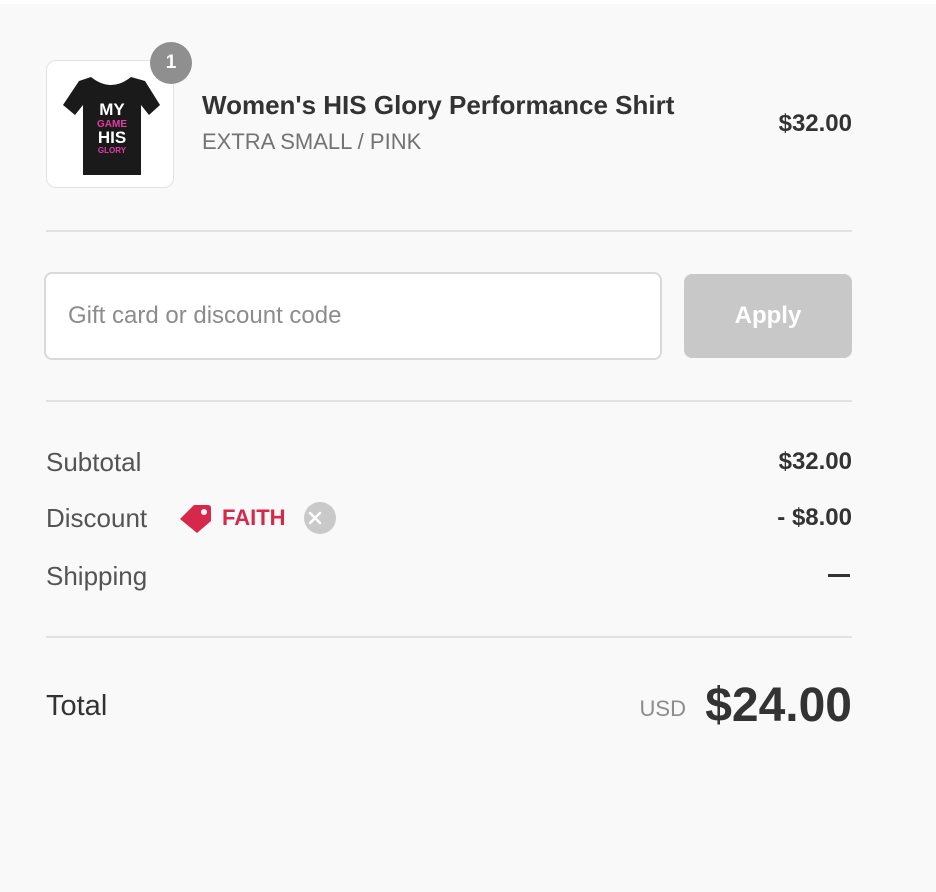 The image size is (936, 892). What do you see at coordinates (815, 123) in the screenshot?
I see `product-price: $32.00` at bounding box center [815, 123].